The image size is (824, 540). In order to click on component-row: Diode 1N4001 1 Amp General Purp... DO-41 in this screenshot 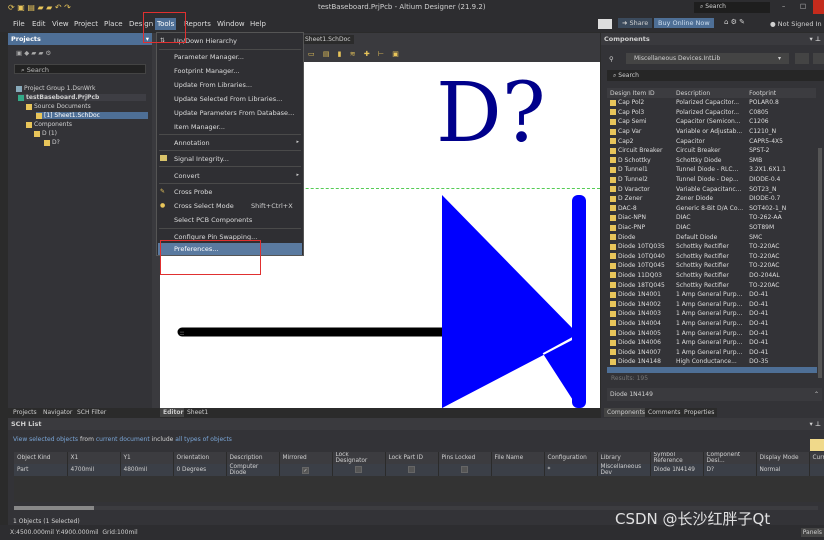, I will do `click(711, 295)`.